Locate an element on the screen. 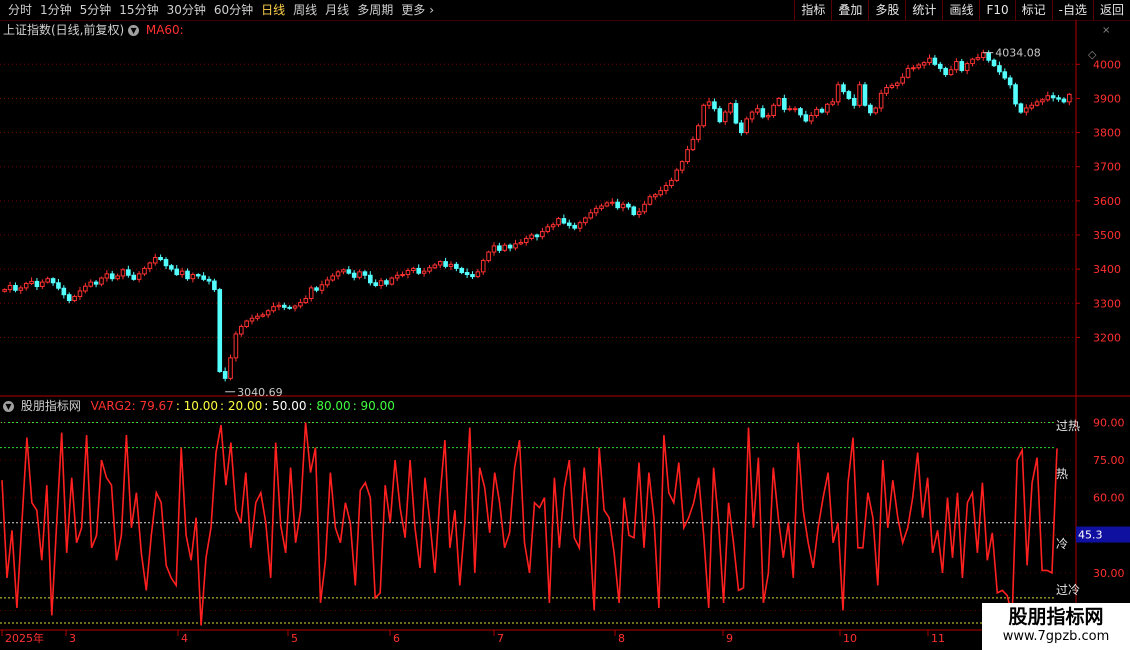 This screenshot has height=650, width=1130. date-tick-label: 7 is located at coordinates (500, 638).